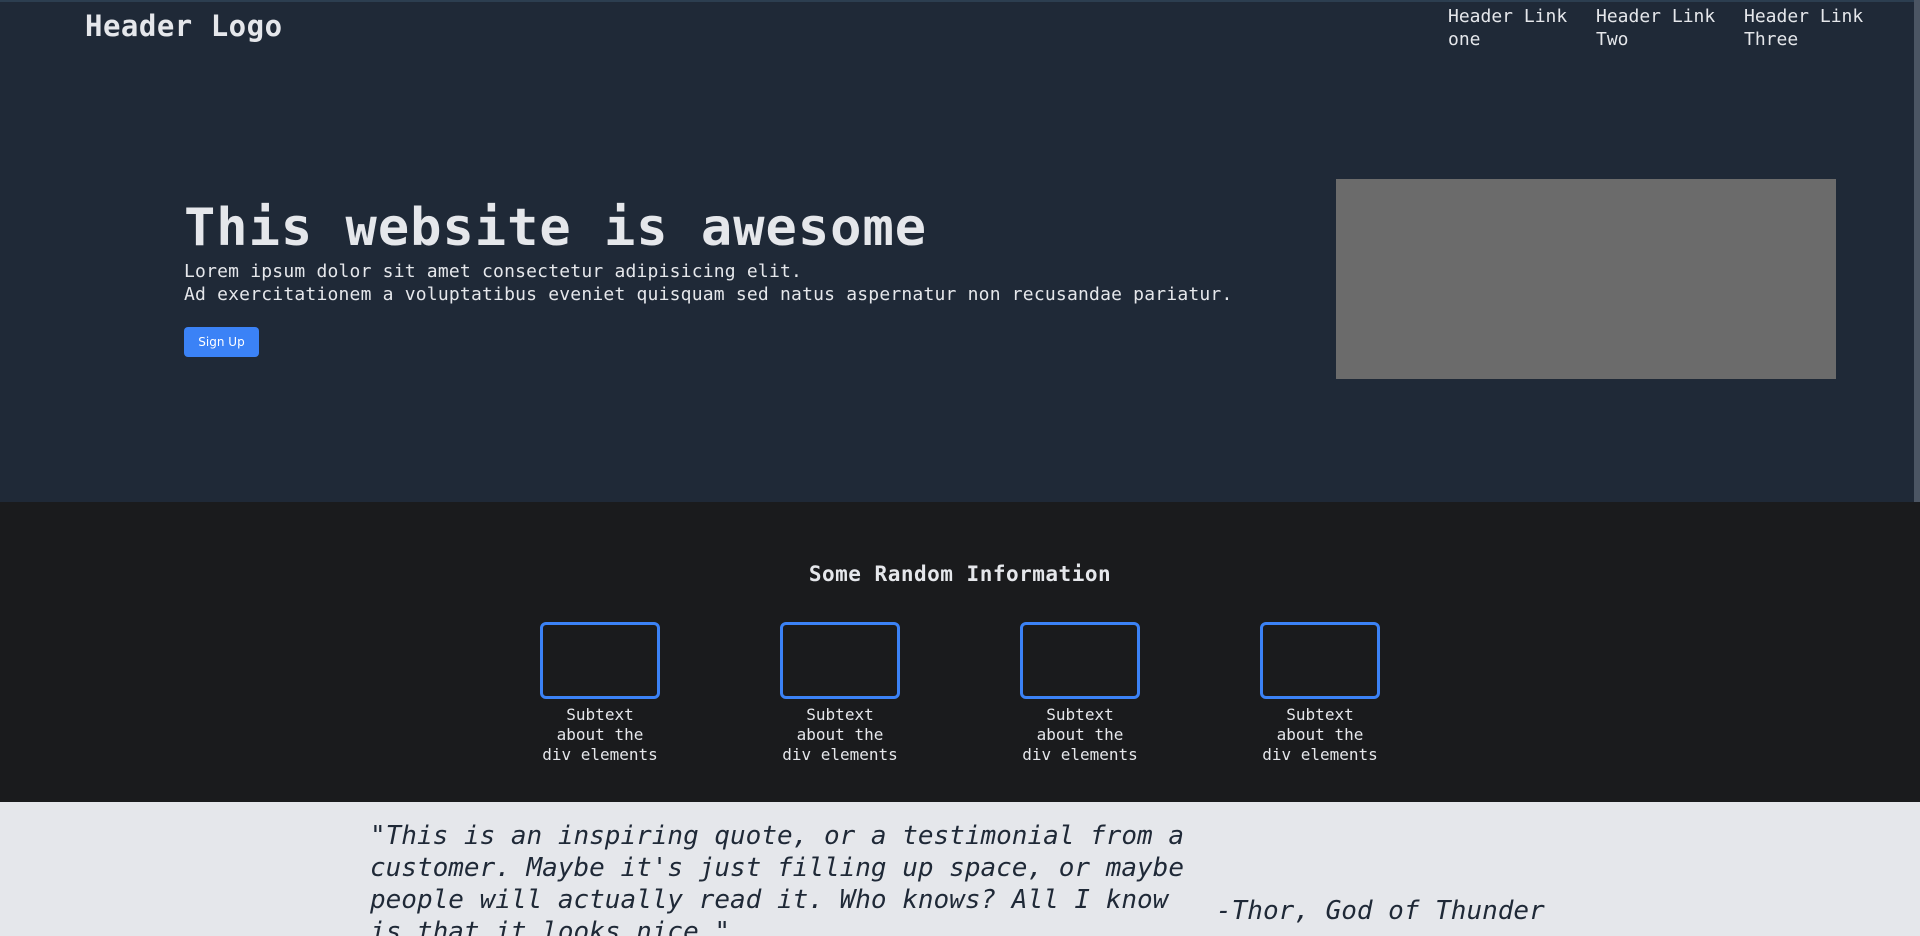 Image resolution: width=1920 pixels, height=936 pixels. Describe the element at coordinates (1805, 28) in the screenshot. I see `header-link-three: Header Link Three` at that location.